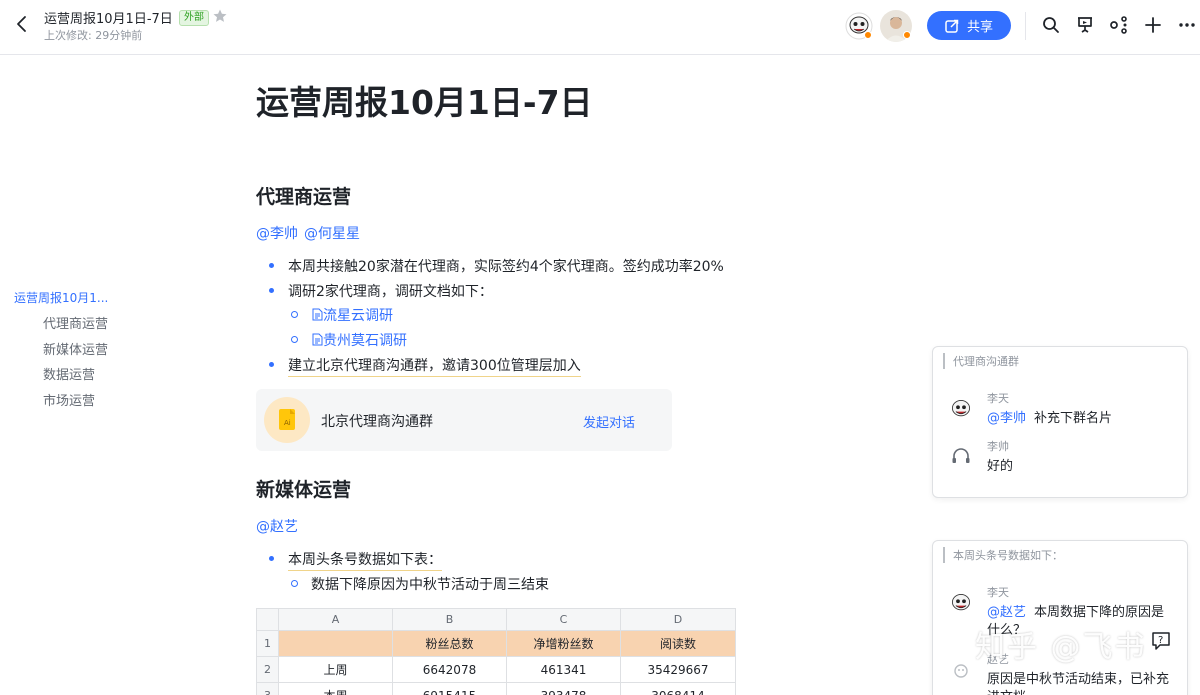 The width and height of the screenshot is (1200, 695). What do you see at coordinates (267, 643) in the screenshot?
I see `row-number: 1` at bounding box center [267, 643].